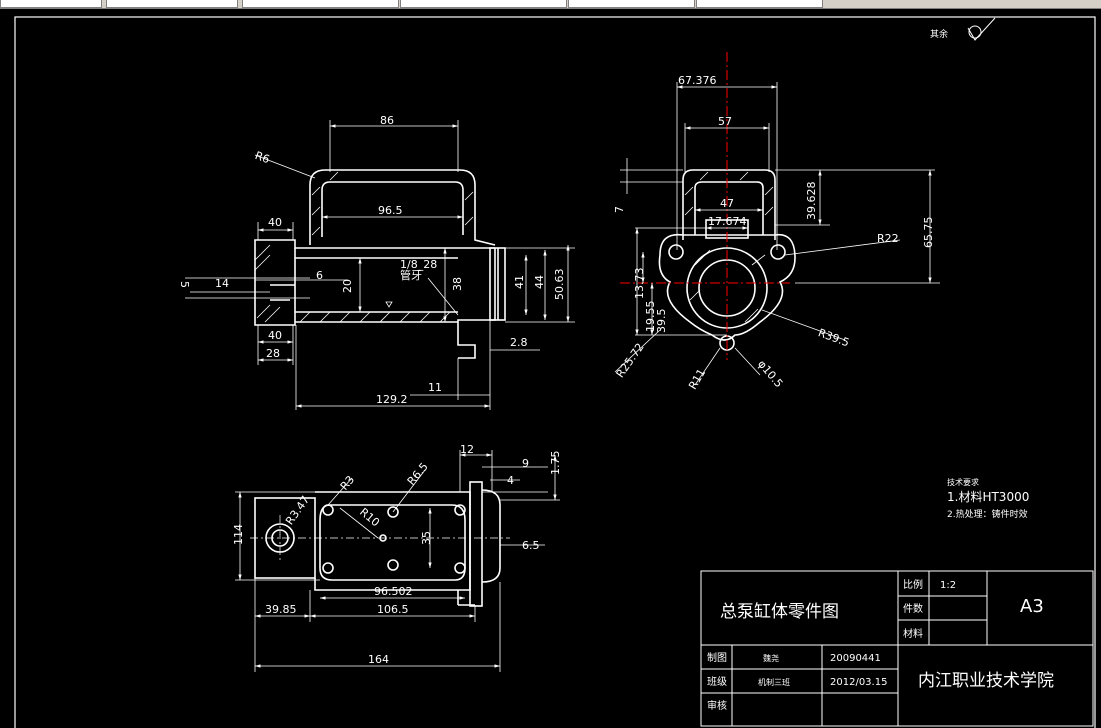 The height and width of the screenshot is (728, 1101). I want to click on roughness-icon, so click(389, 304).